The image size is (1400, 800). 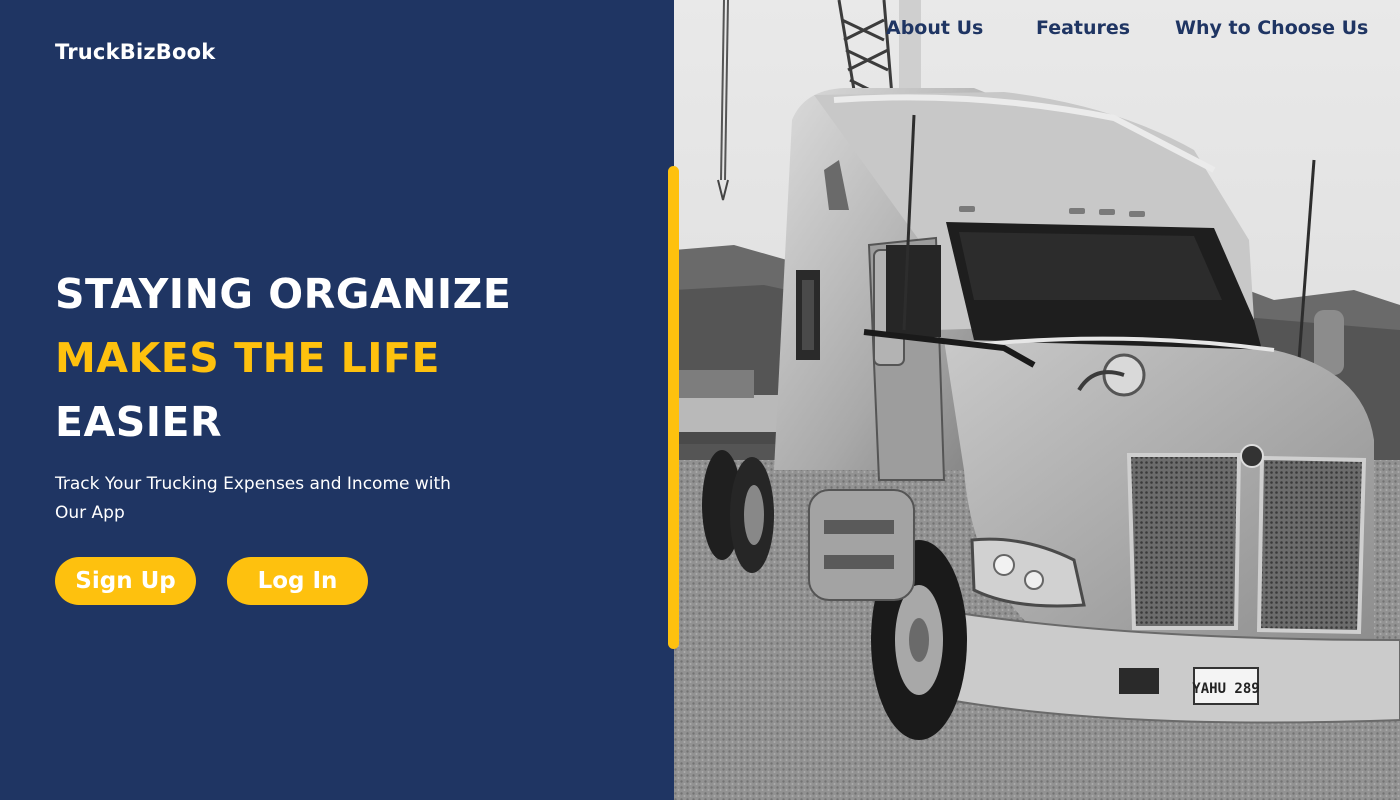 I want to click on sign-up-button: Sign Up, so click(x=125, y=581).